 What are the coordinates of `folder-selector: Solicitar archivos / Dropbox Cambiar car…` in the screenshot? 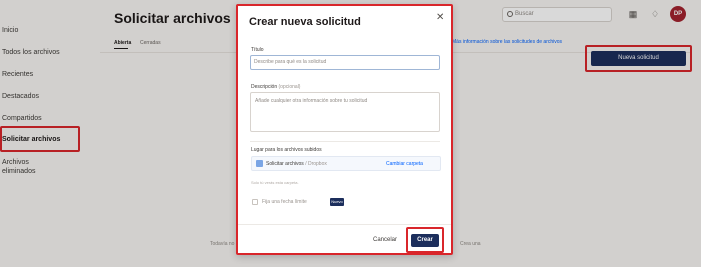 It's located at (346, 163).